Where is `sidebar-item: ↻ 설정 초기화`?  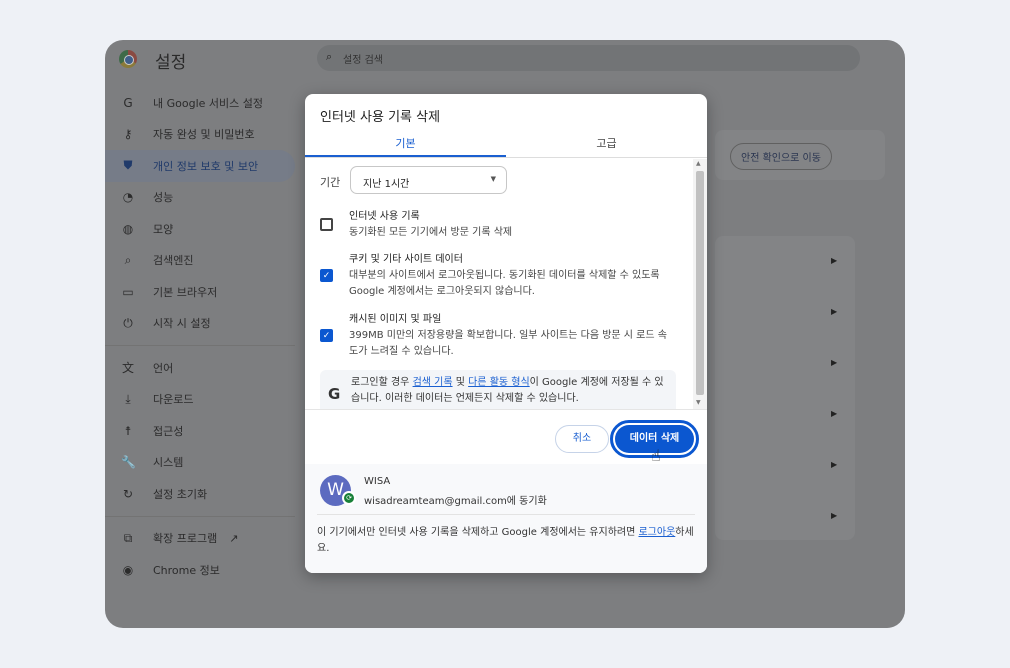
sidebar-item: ↻ 설정 초기화 is located at coordinates (200, 494).